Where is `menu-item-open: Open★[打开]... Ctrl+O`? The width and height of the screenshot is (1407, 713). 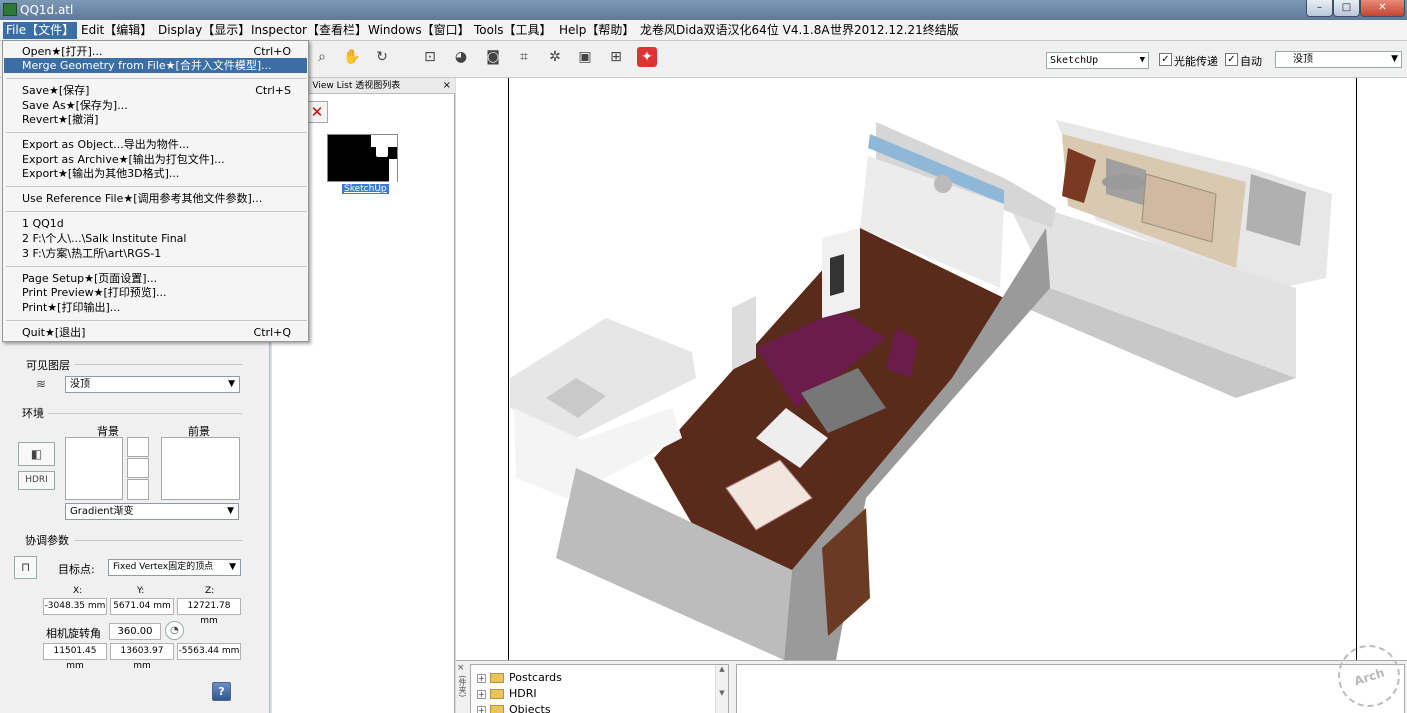 menu-item-open: Open★[打开]... Ctrl+O is located at coordinates (155, 51).